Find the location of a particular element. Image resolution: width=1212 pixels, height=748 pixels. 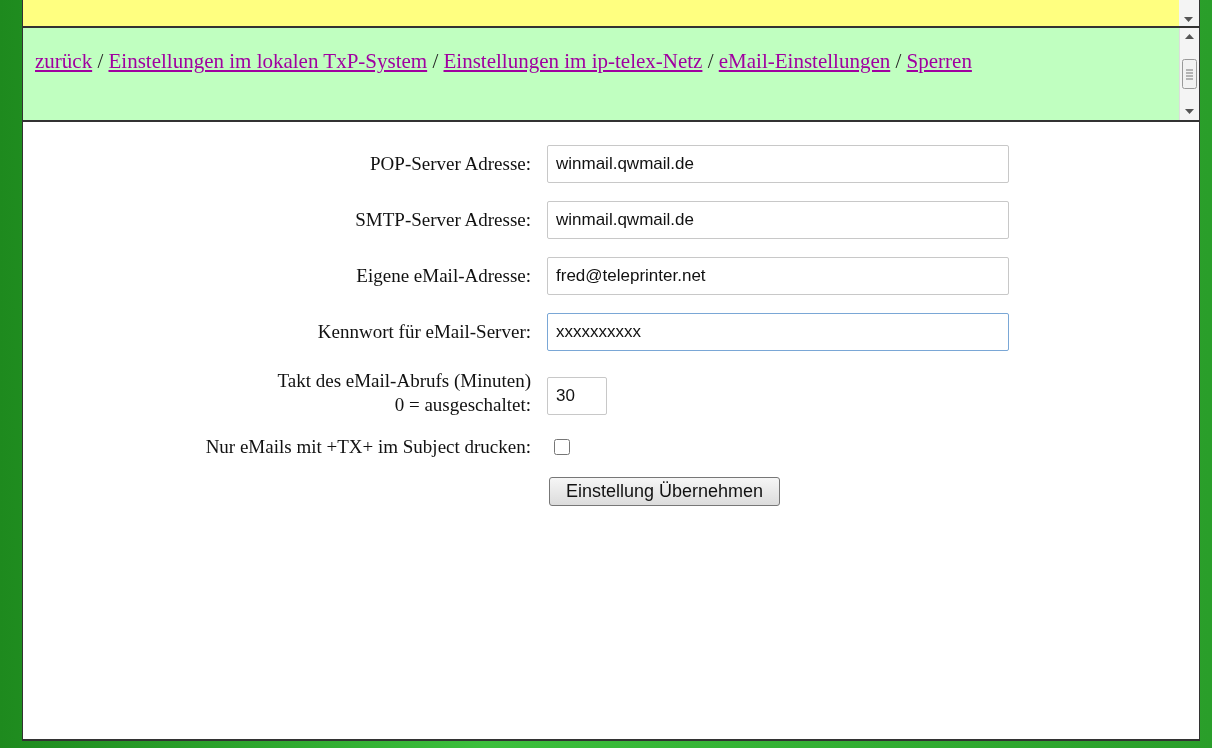

field-label: Kennwort für eMail-Server: is located at coordinates (423, 332).